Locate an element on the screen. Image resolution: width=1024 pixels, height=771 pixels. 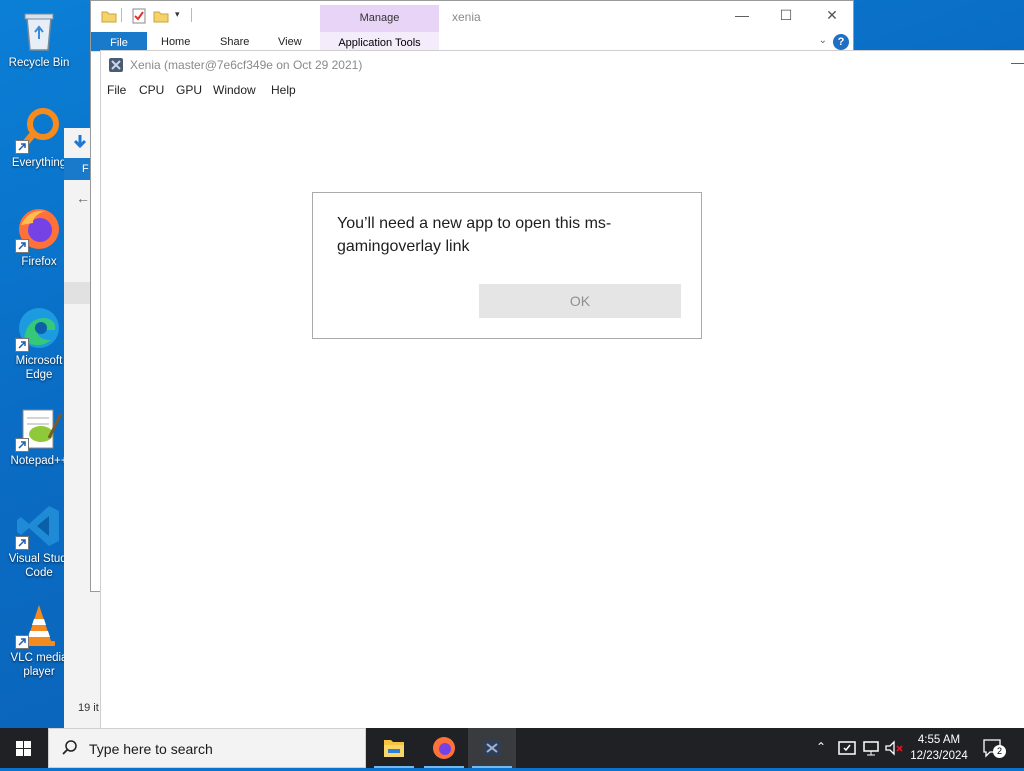
menu-window: Window is located at coordinates (234, 90).